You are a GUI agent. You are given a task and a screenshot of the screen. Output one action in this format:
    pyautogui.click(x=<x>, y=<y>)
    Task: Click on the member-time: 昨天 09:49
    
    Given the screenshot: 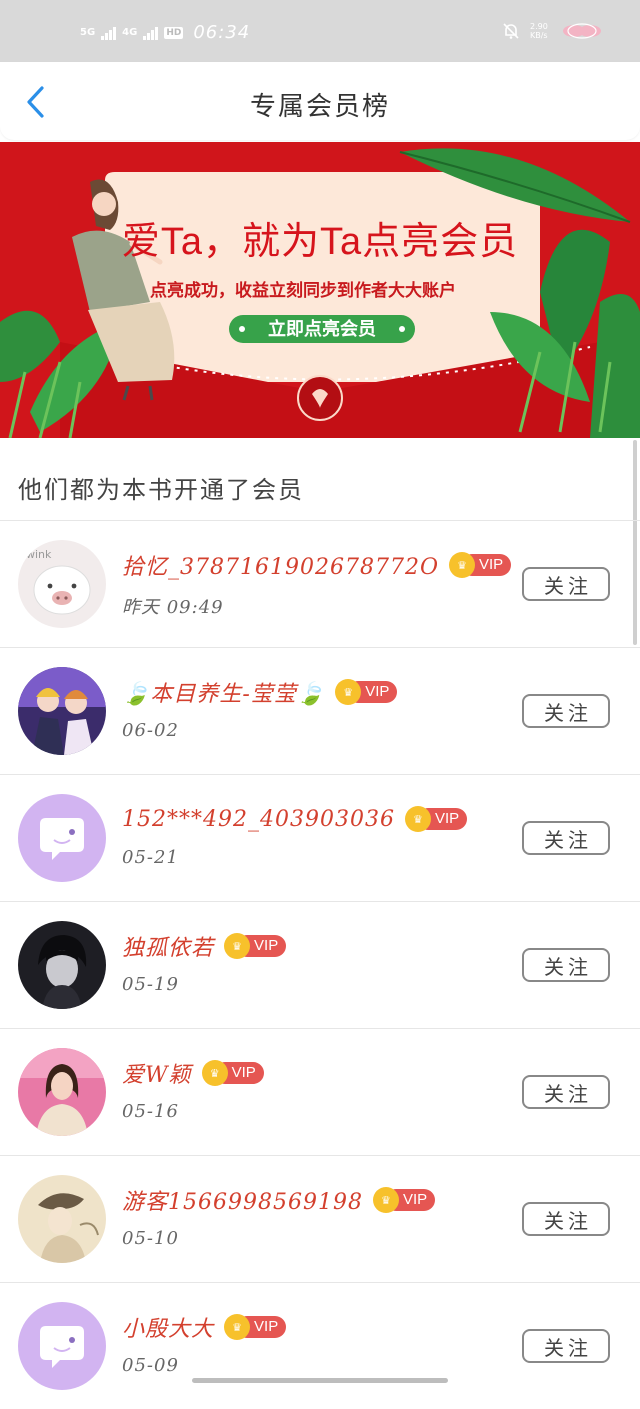 What is the action you would take?
    pyautogui.click(x=173, y=607)
    